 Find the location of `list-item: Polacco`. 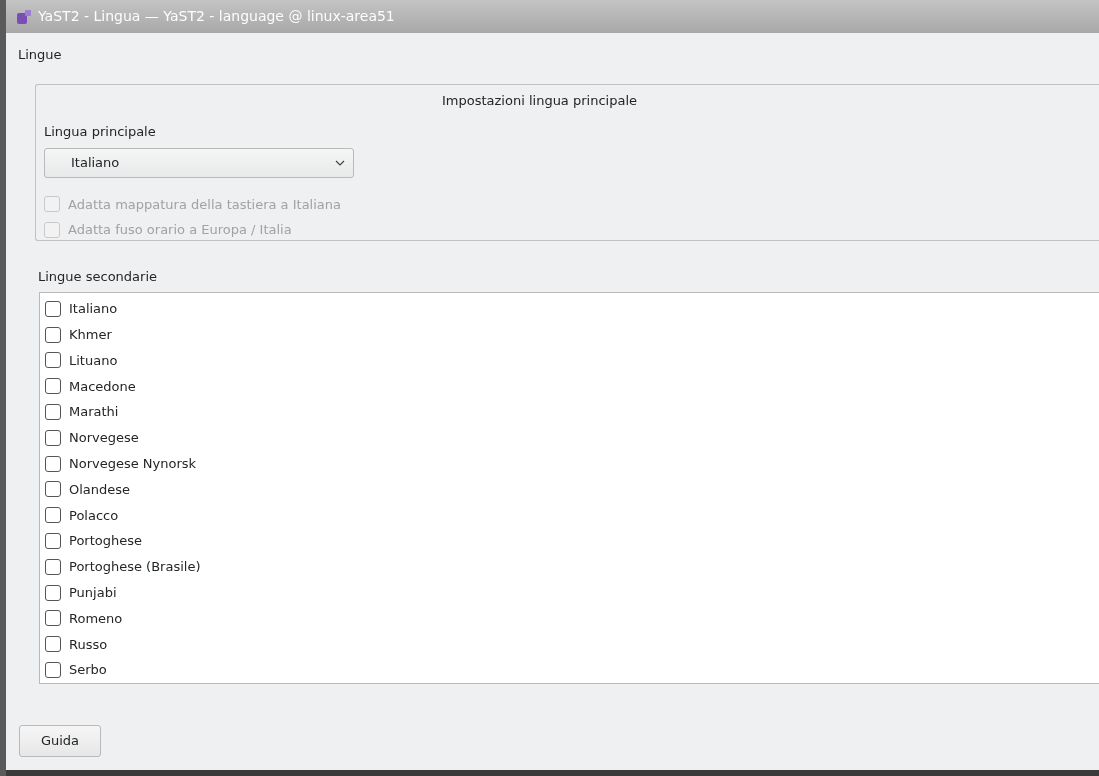

list-item: Polacco is located at coordinates (572, 515).